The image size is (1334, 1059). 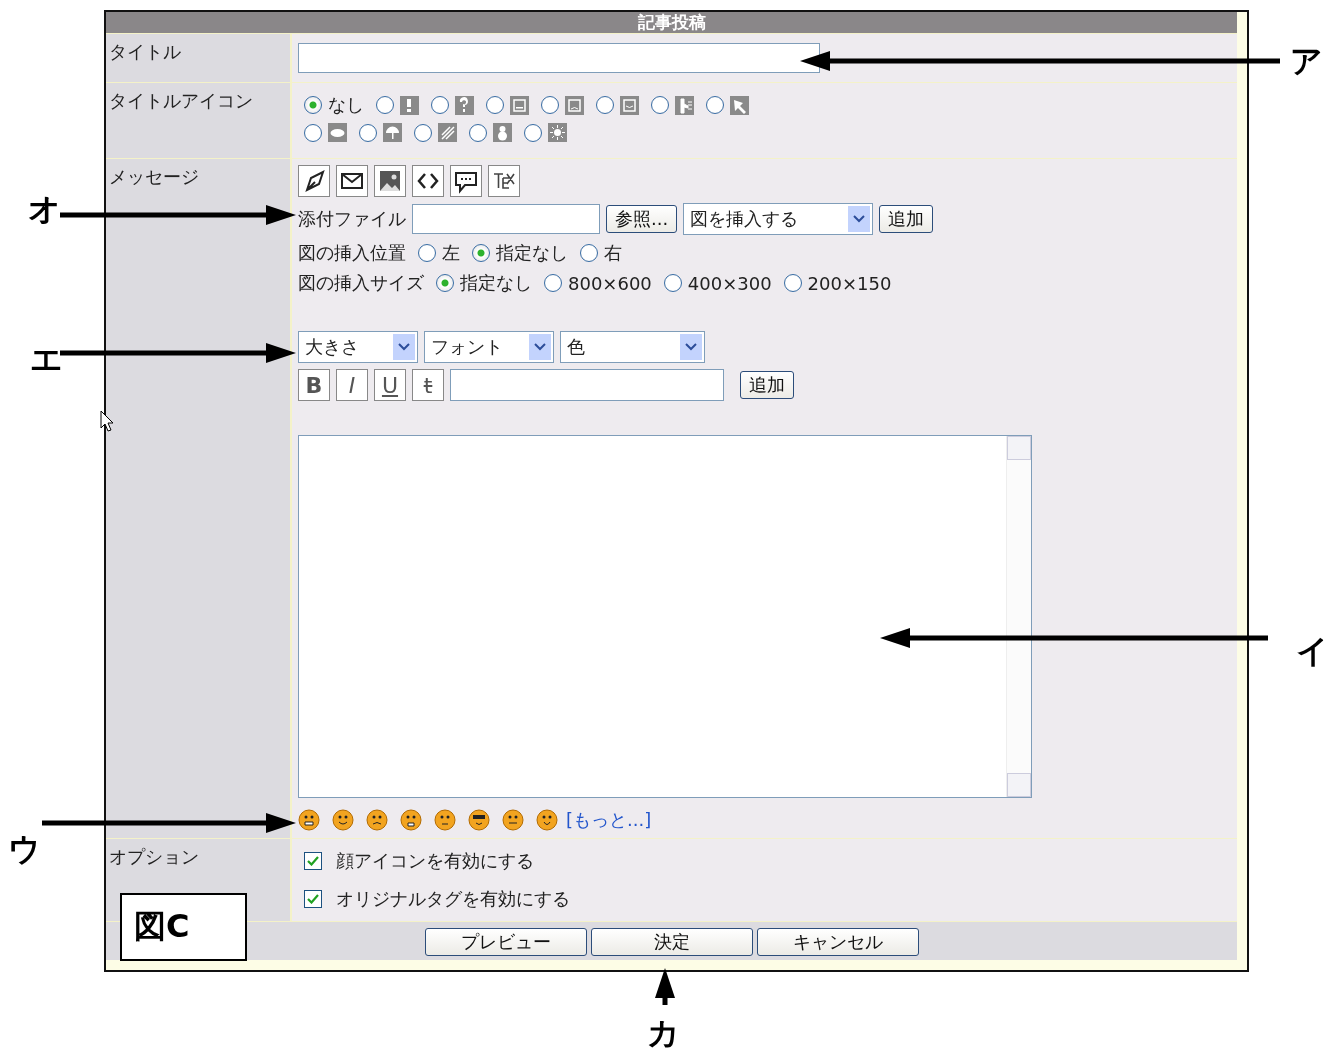 What do you see at coordinates (1018, 616) in the screenshot?
I see `scrollbar` at bounding box center [1018, 616].